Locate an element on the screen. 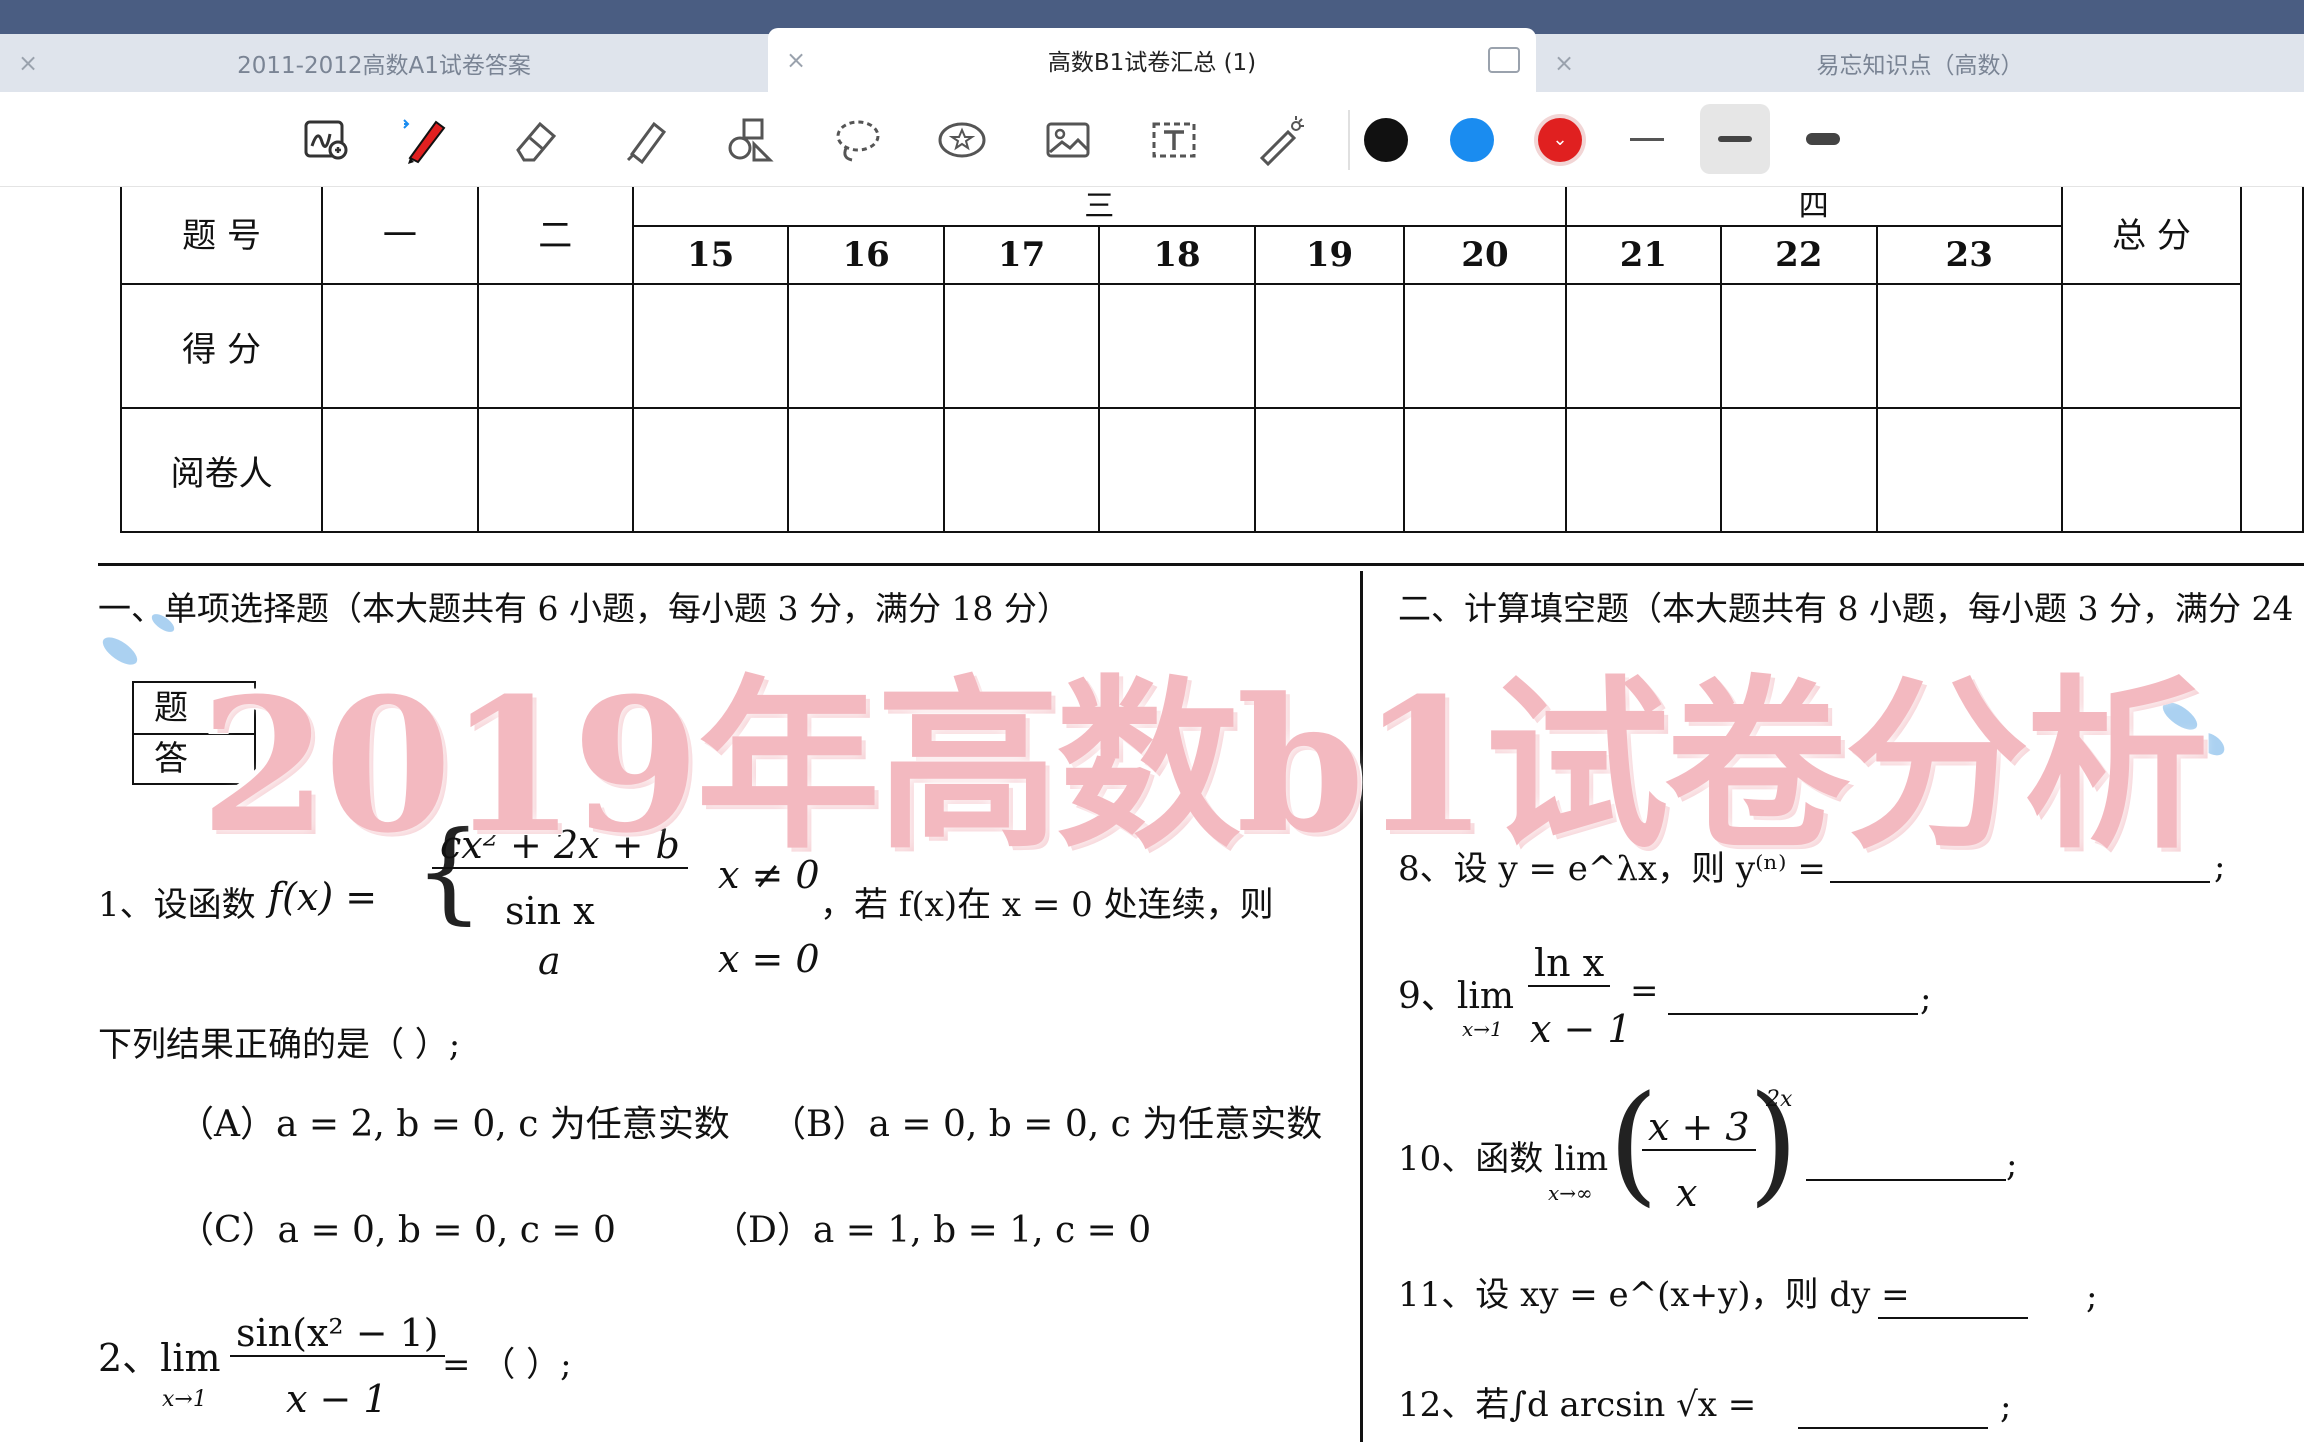 The height and width of the screenshot is (1442, 2304). sparkle-decoration is located at coordinates (120, 651).